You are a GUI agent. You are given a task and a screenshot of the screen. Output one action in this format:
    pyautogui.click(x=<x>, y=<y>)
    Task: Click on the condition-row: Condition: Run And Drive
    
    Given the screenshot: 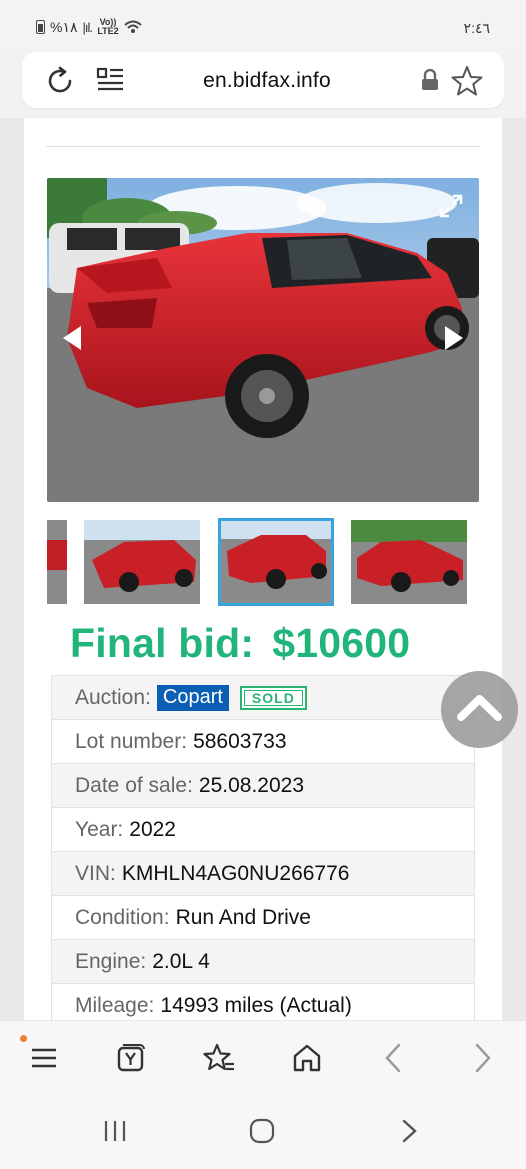 What is the action you would take?
    pyautogui.click(x=263, y=917)
    